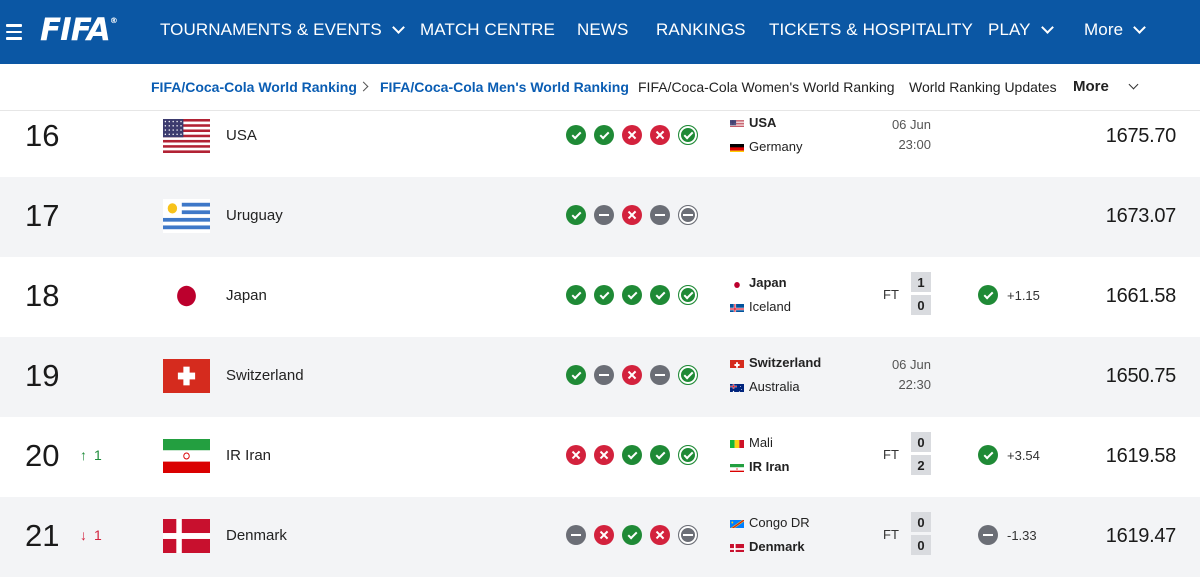  What do you see at coordinates (891, 384) in the screenshot?
I see `match-time: 22:30` at bounding box center [891, 384].